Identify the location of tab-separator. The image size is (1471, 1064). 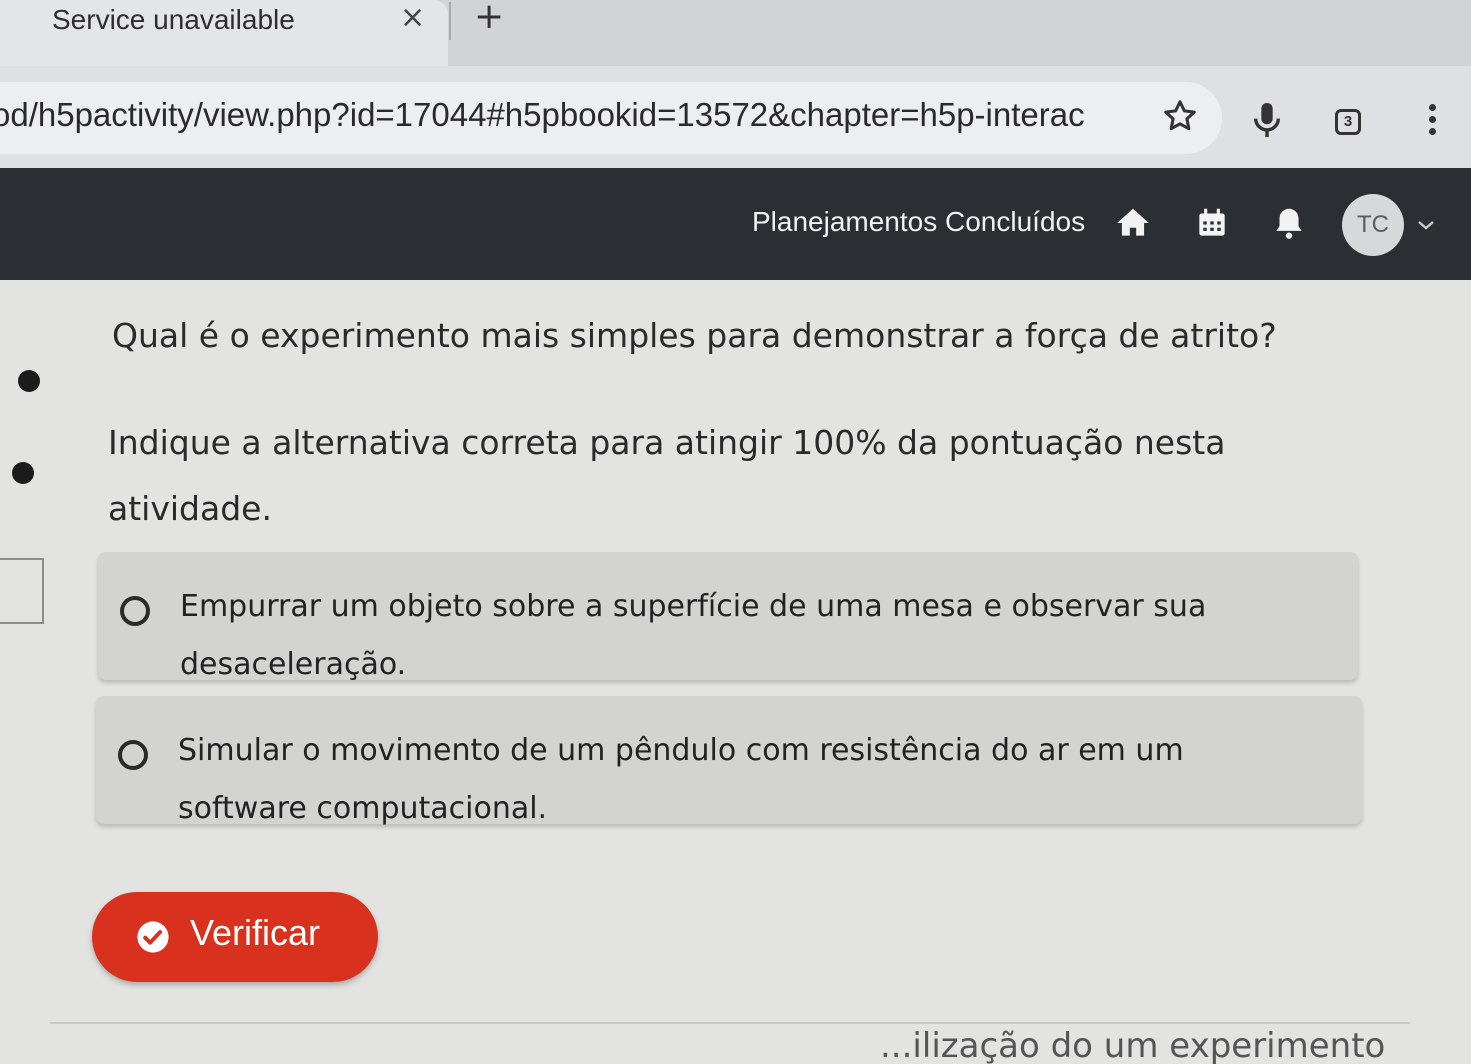
(450, 21).